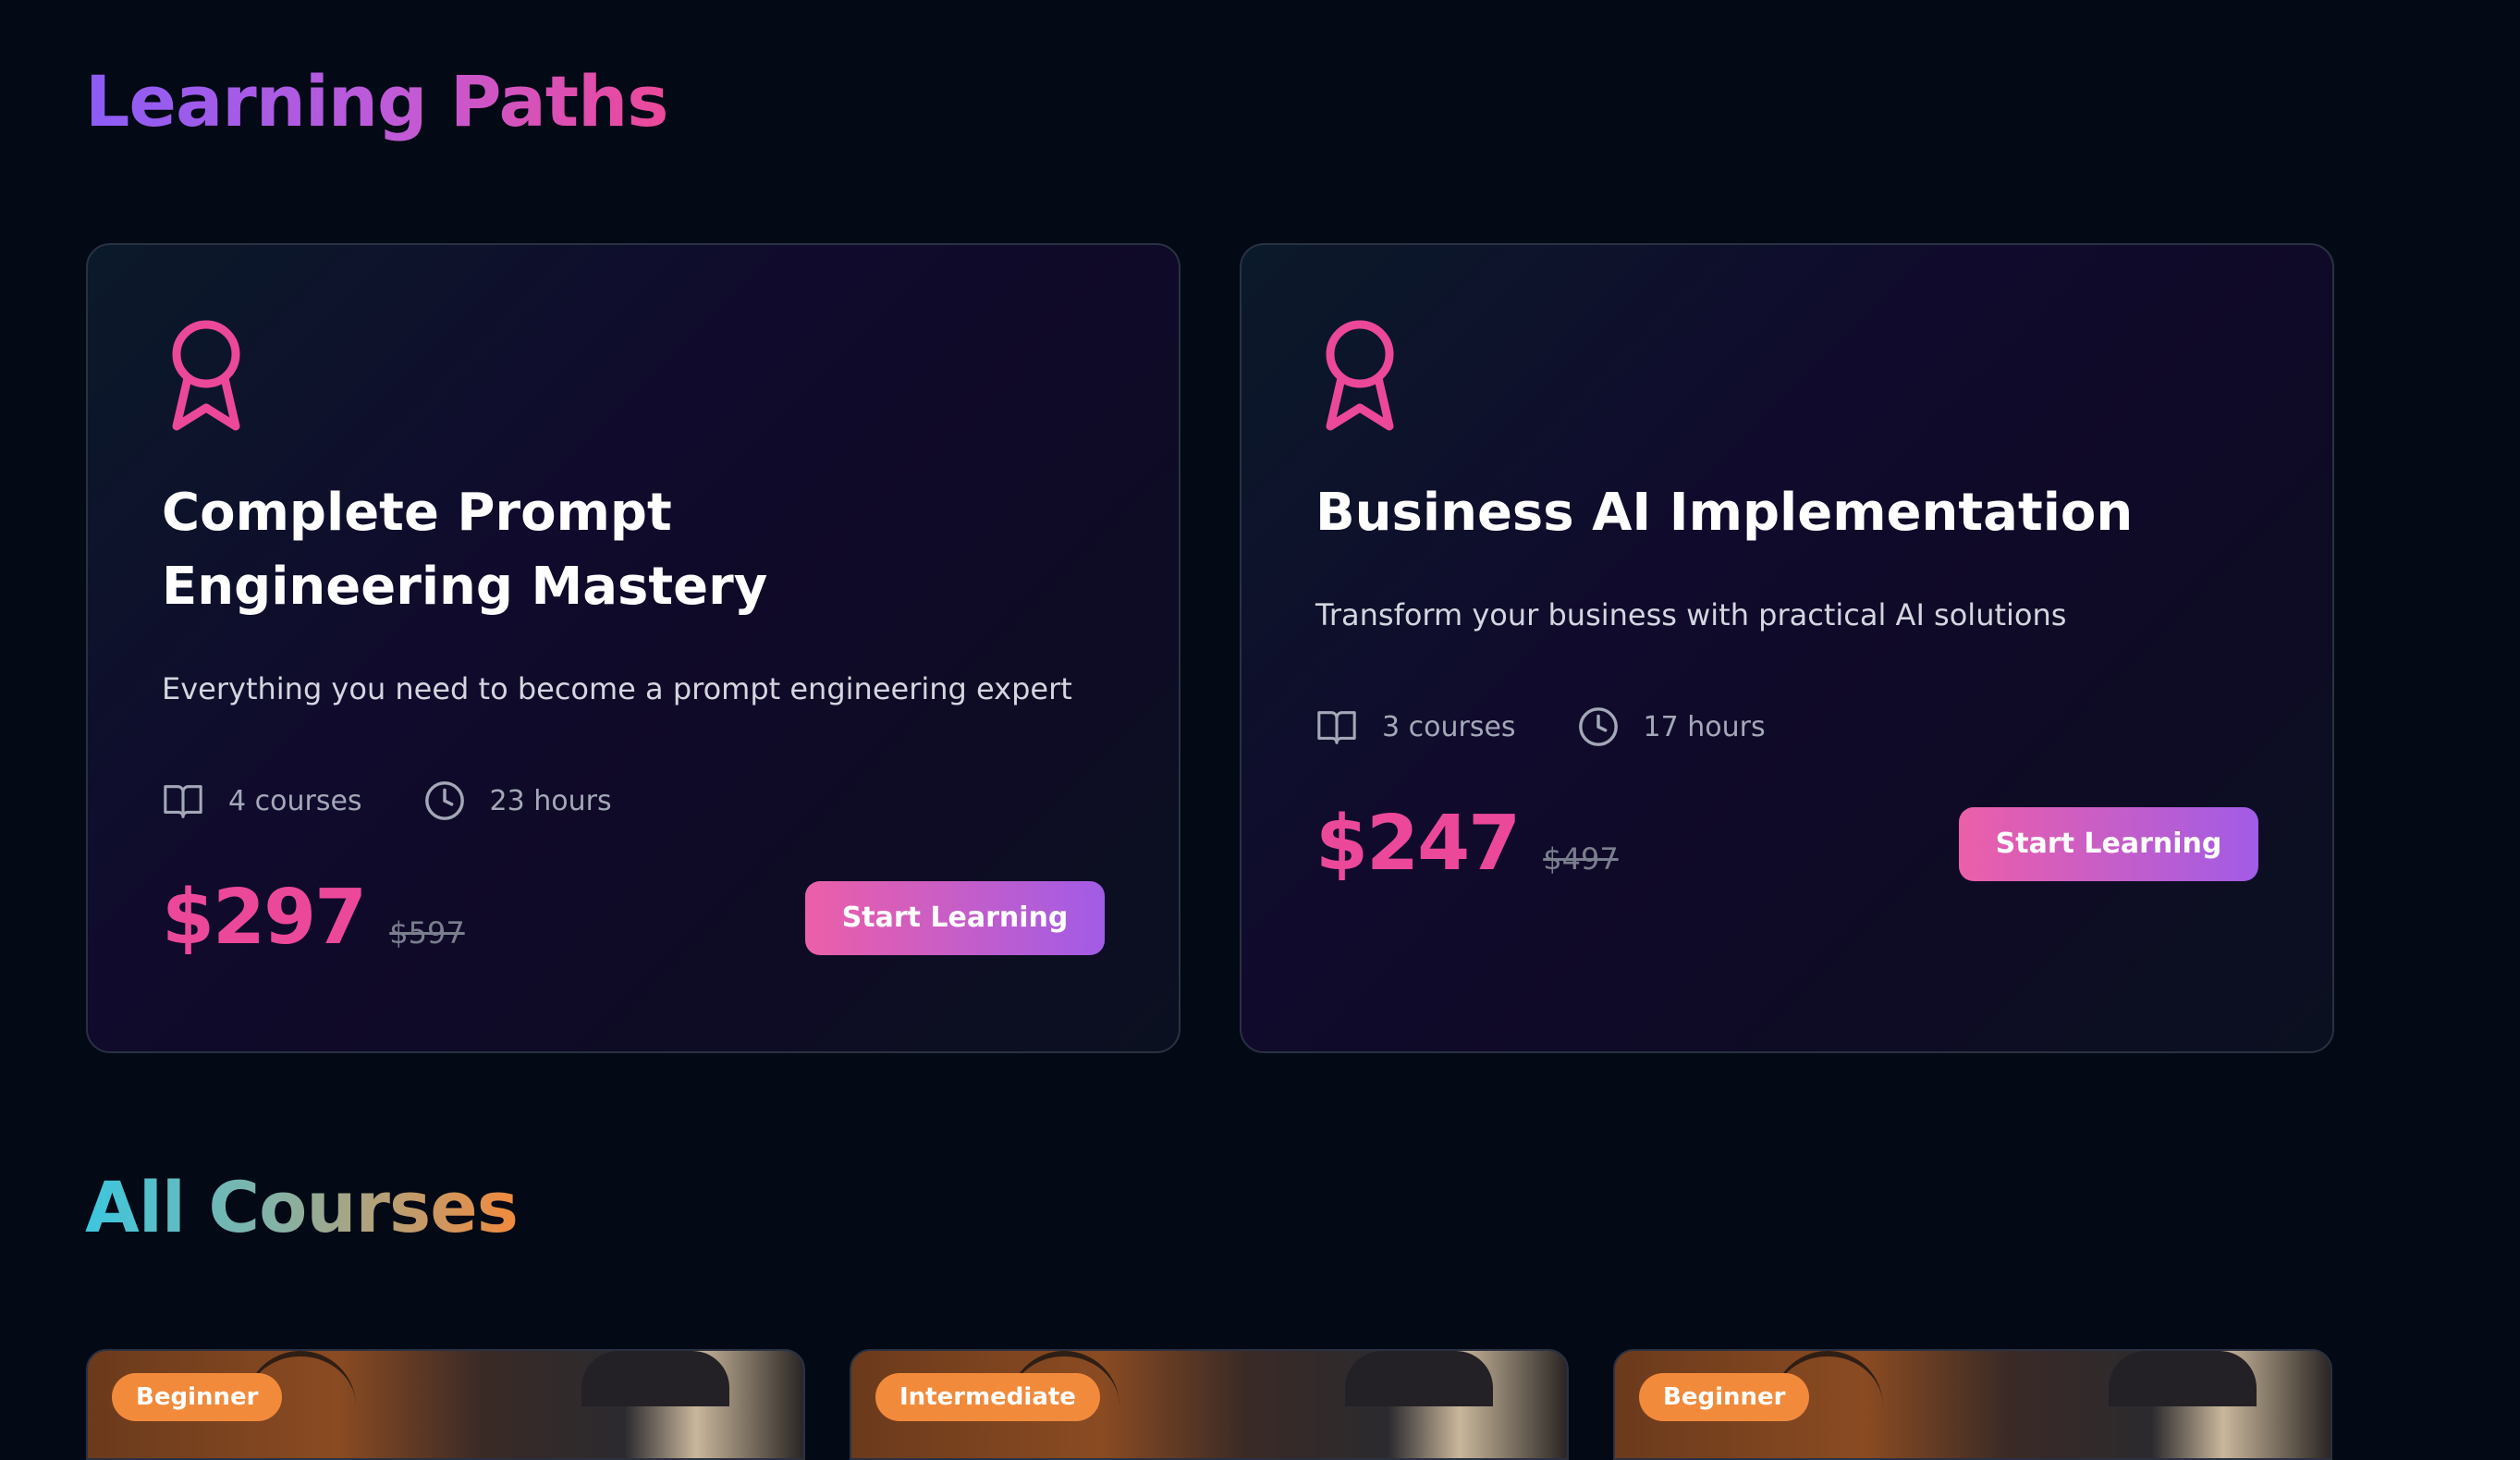 The height and width of the screenshot is (1460, 2520). What do you see at coordinates (302, 1207) in the screenshot?
I see `all-courses-title: All Courses` at bounding box center [302, 1207].